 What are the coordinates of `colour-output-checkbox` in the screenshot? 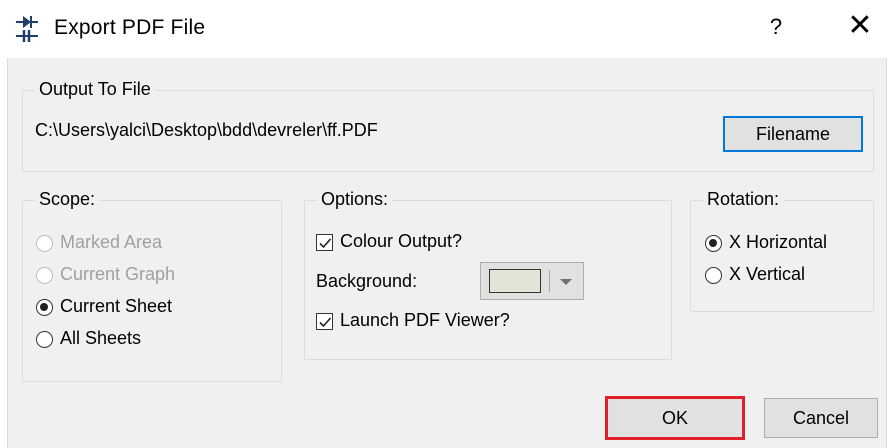 It's located at (324, 242).